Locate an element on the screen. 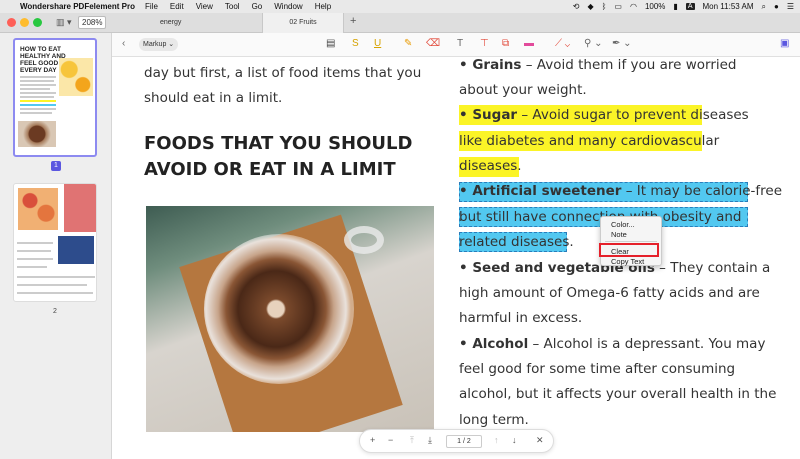 The image size is (800, 459). markup-mode-select: Markup ⌄ is located at coordinates (159, 44).